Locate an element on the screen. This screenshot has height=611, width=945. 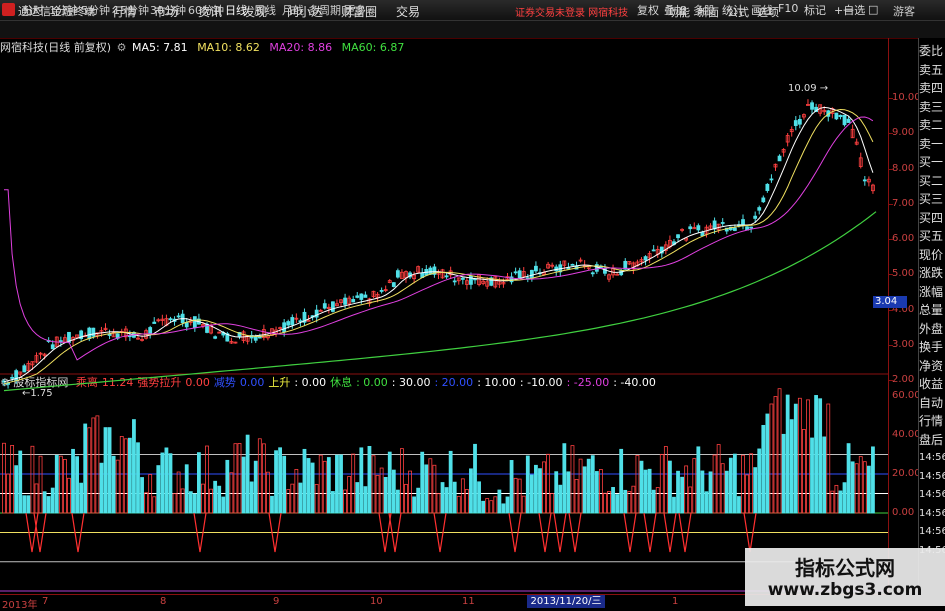
period-tick: 分时 is located at coordinates (33, 10).